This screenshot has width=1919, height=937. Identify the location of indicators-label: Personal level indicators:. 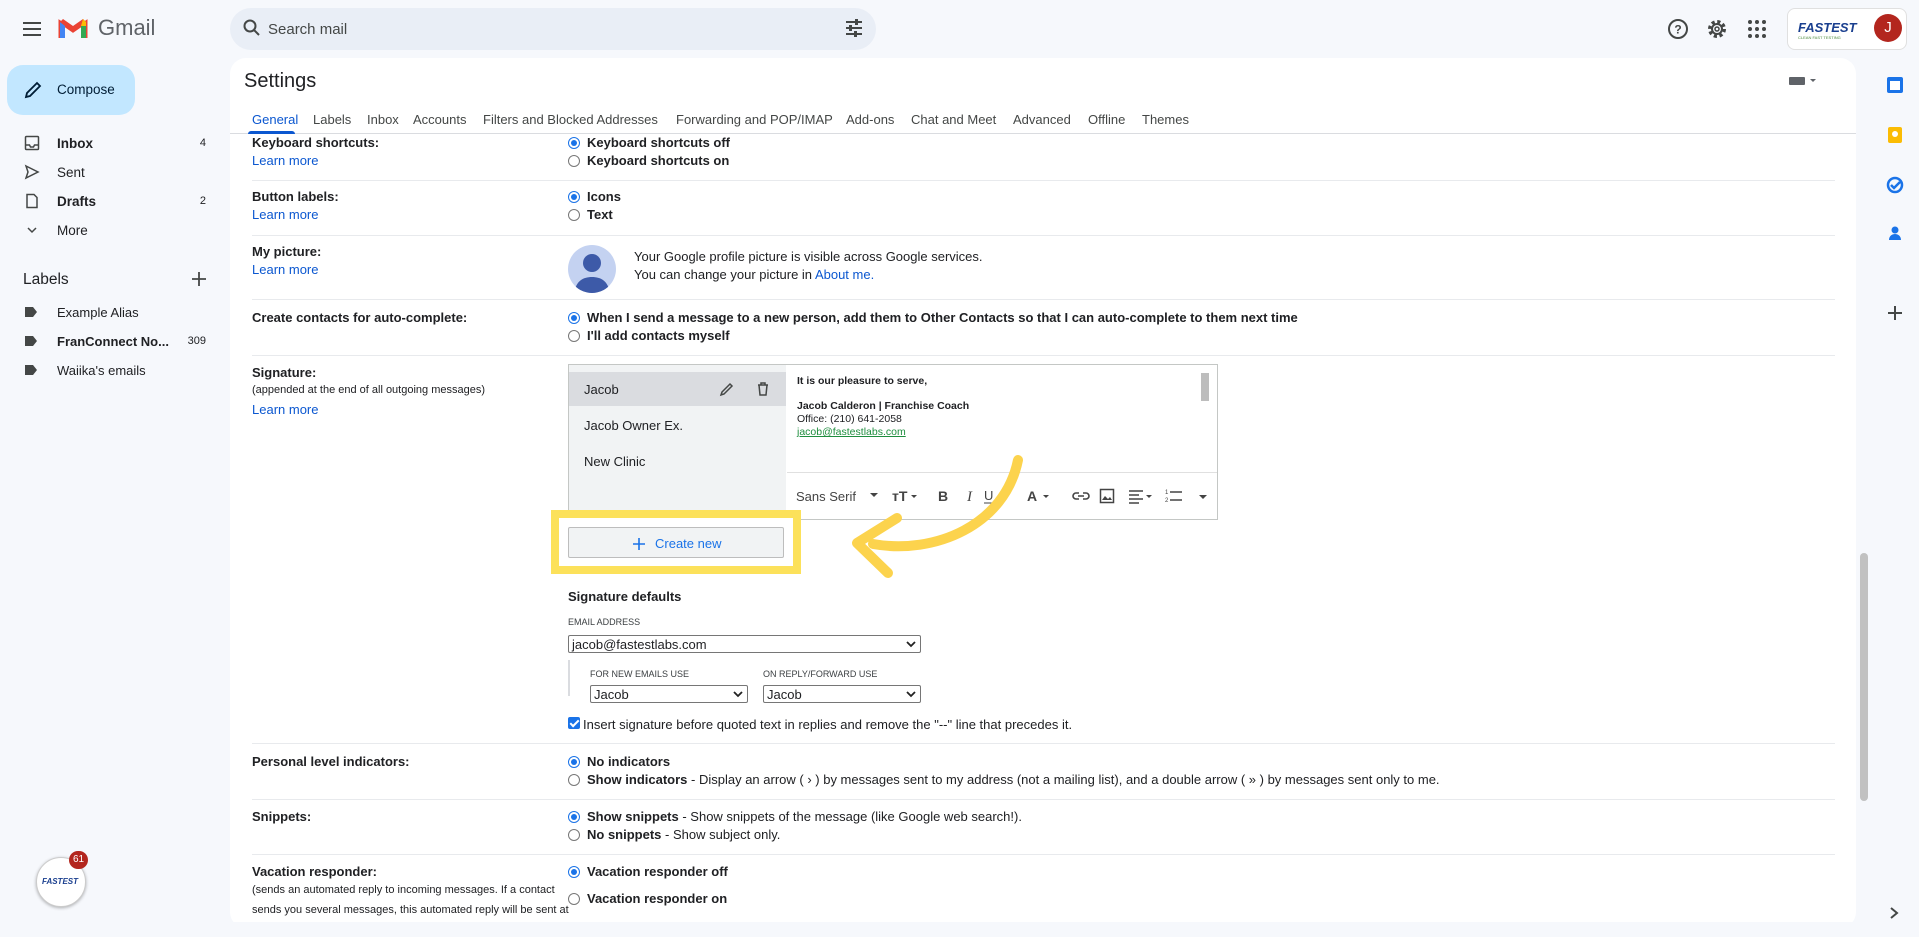
(331, 761).